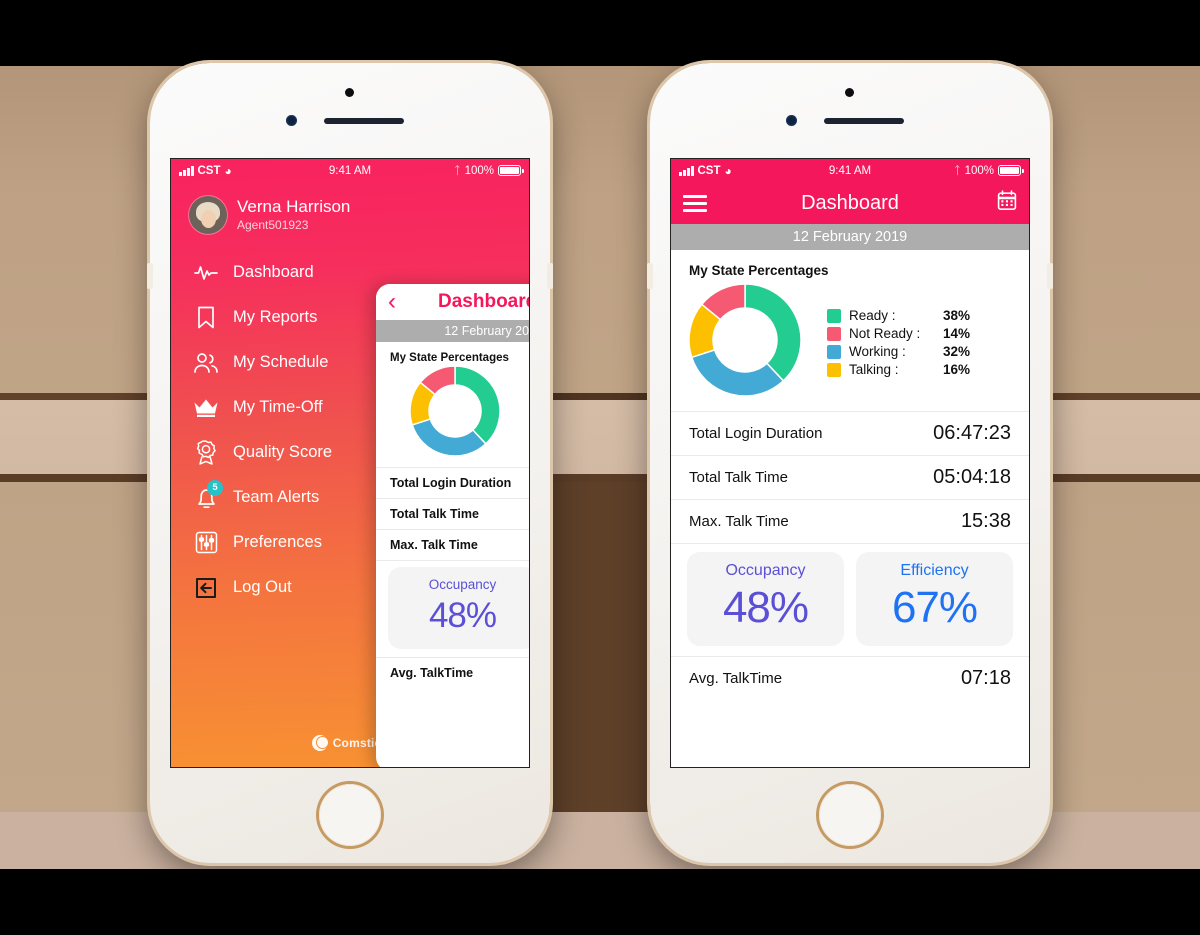 The height and width of the screenshot is (935, 1200). I want to click on page-title: Dashboard, so click(850, 202).